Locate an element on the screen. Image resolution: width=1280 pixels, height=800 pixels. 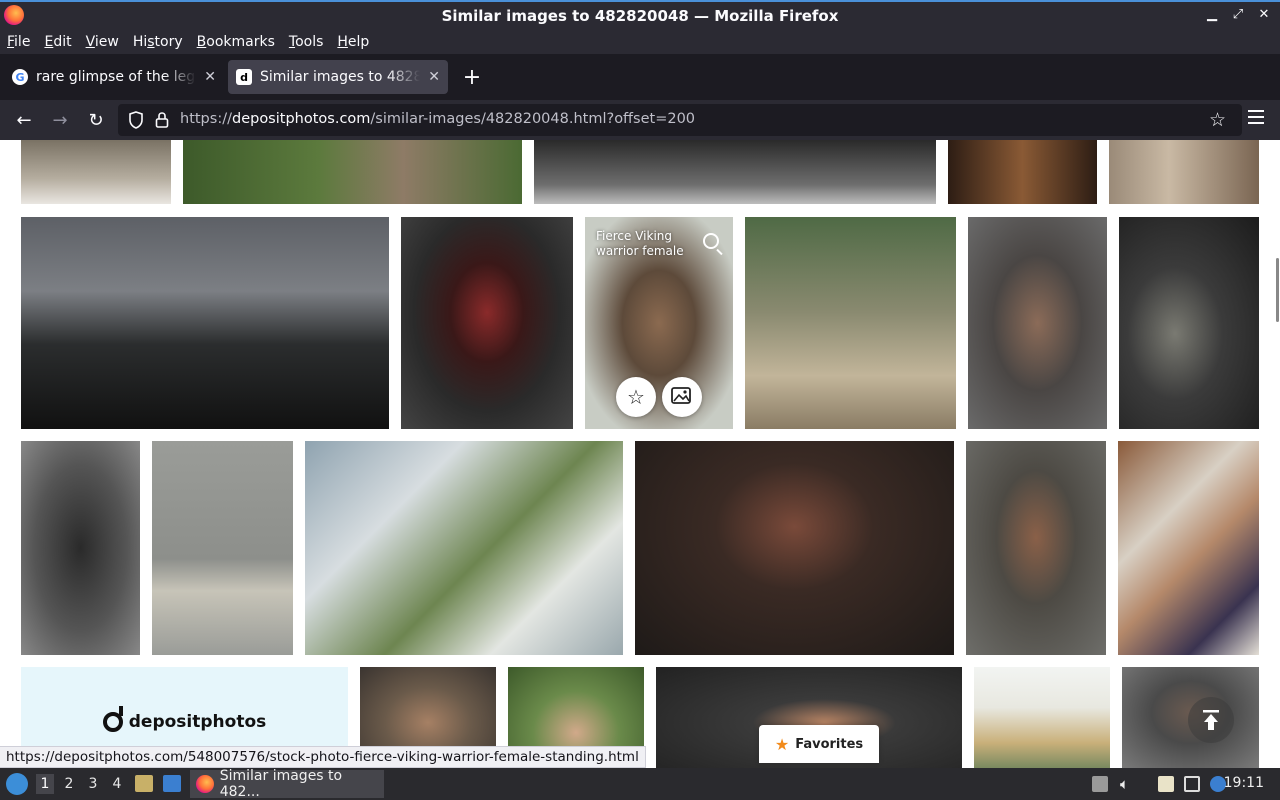
zoom-in-icon is located at coordinates (711, 241).